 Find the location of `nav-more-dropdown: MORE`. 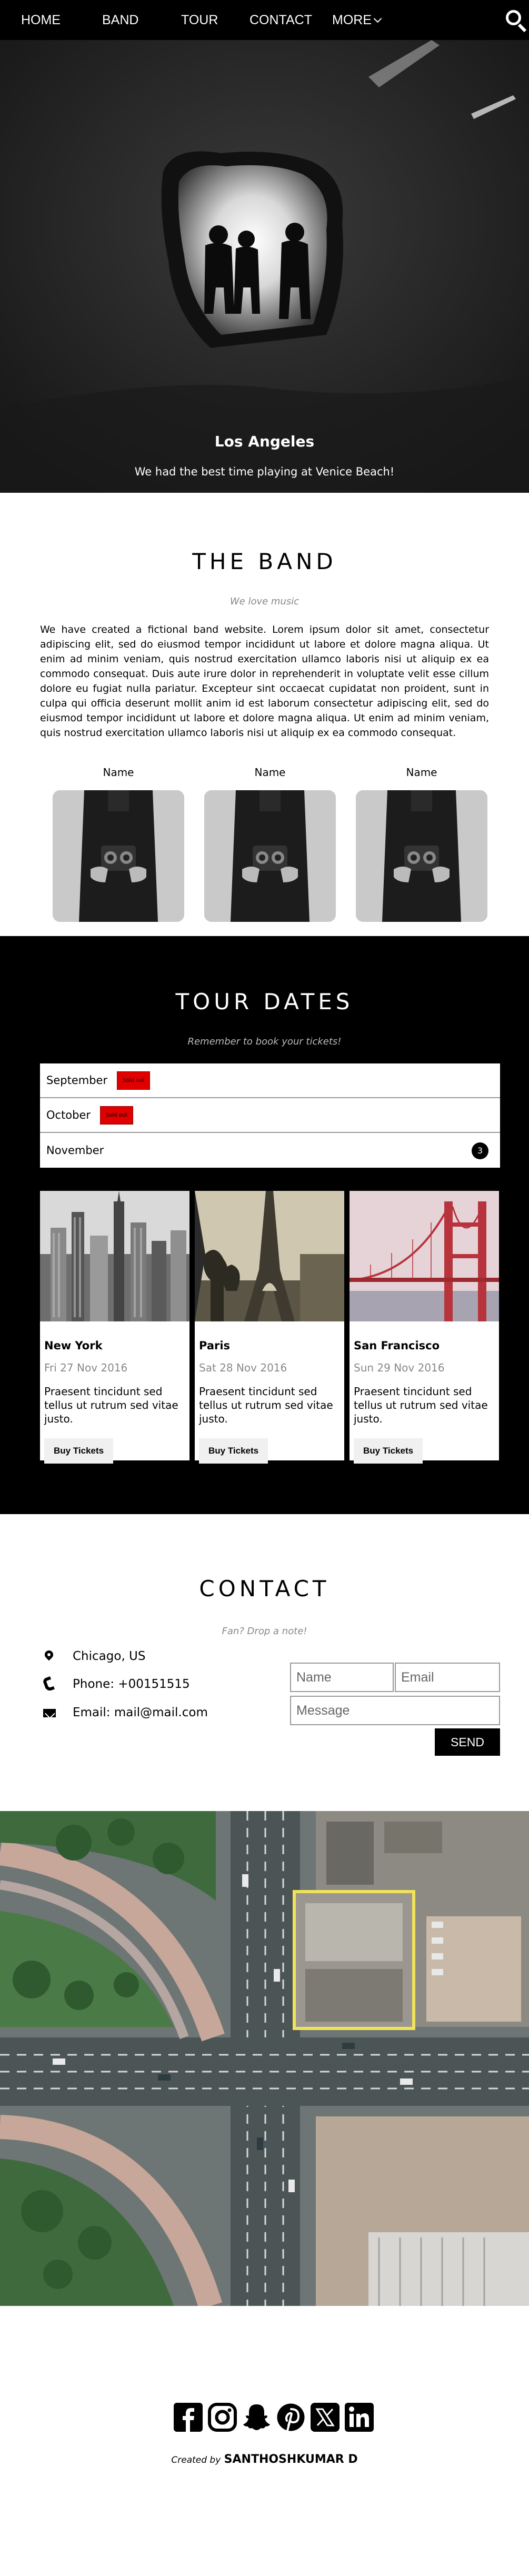

nav-more-dropdown: MORE is located at coordinates (357, 20).